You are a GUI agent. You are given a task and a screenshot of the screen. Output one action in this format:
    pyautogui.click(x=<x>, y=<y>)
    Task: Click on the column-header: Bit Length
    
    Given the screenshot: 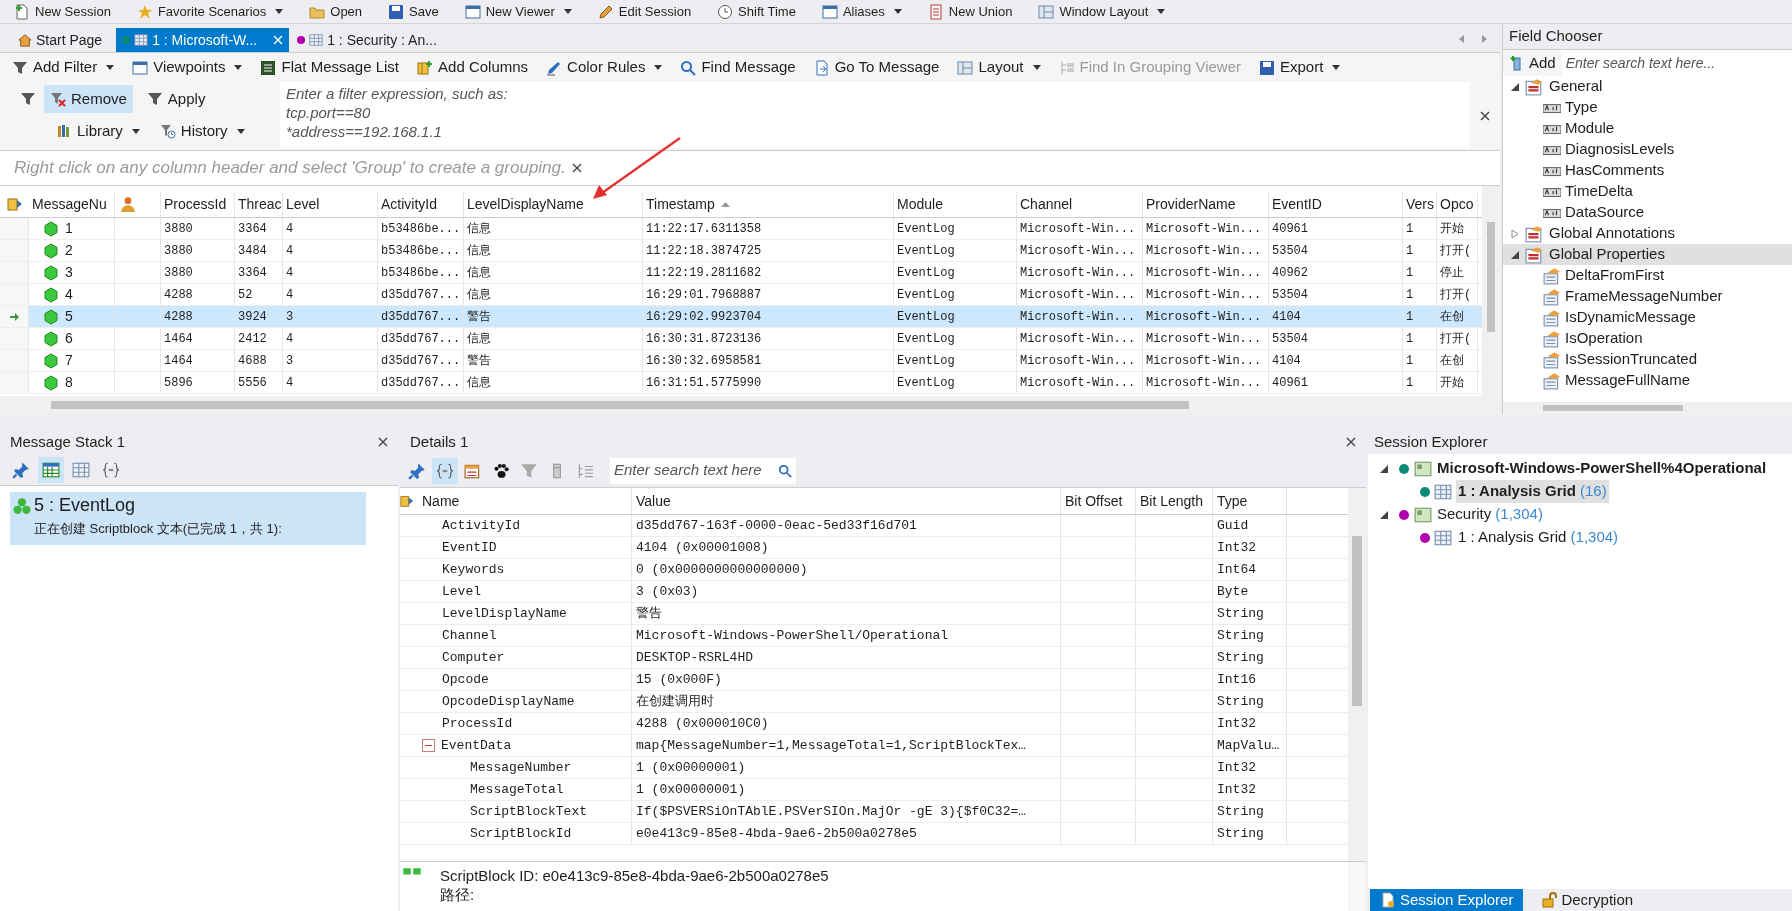 What is the action you would take?
    pyautogui.click(x=1174, y=501)
    